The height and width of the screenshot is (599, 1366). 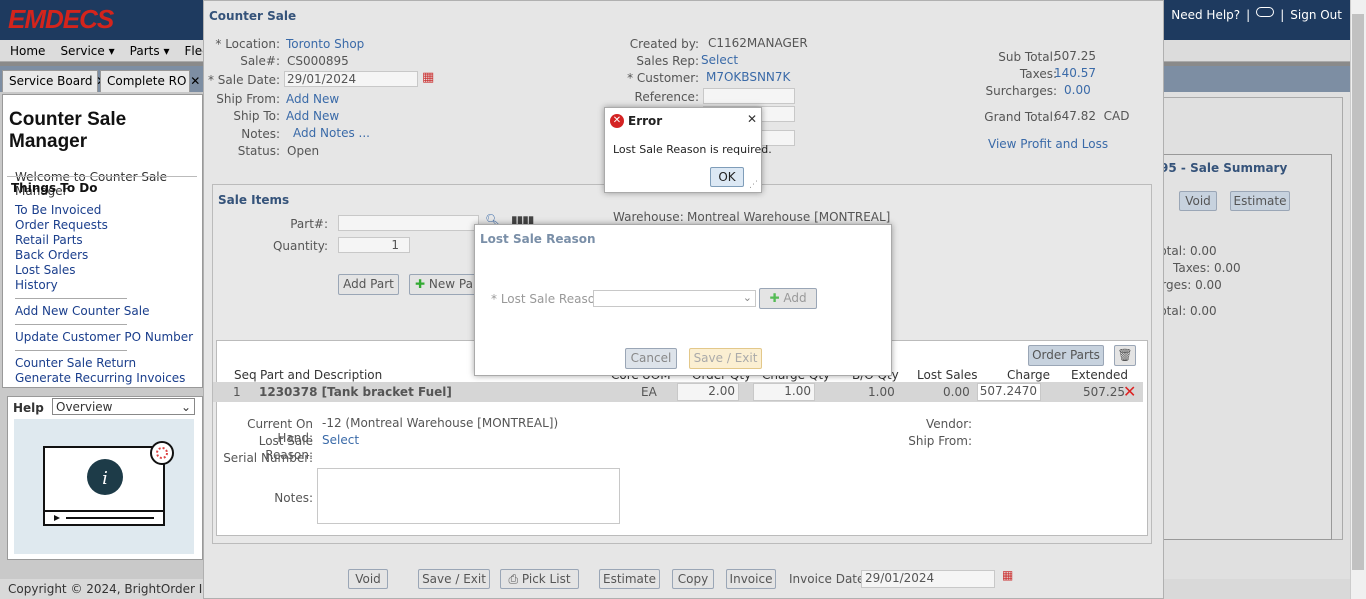 I want to click on app-logo: EMDECS, so click(x=61, y=19).